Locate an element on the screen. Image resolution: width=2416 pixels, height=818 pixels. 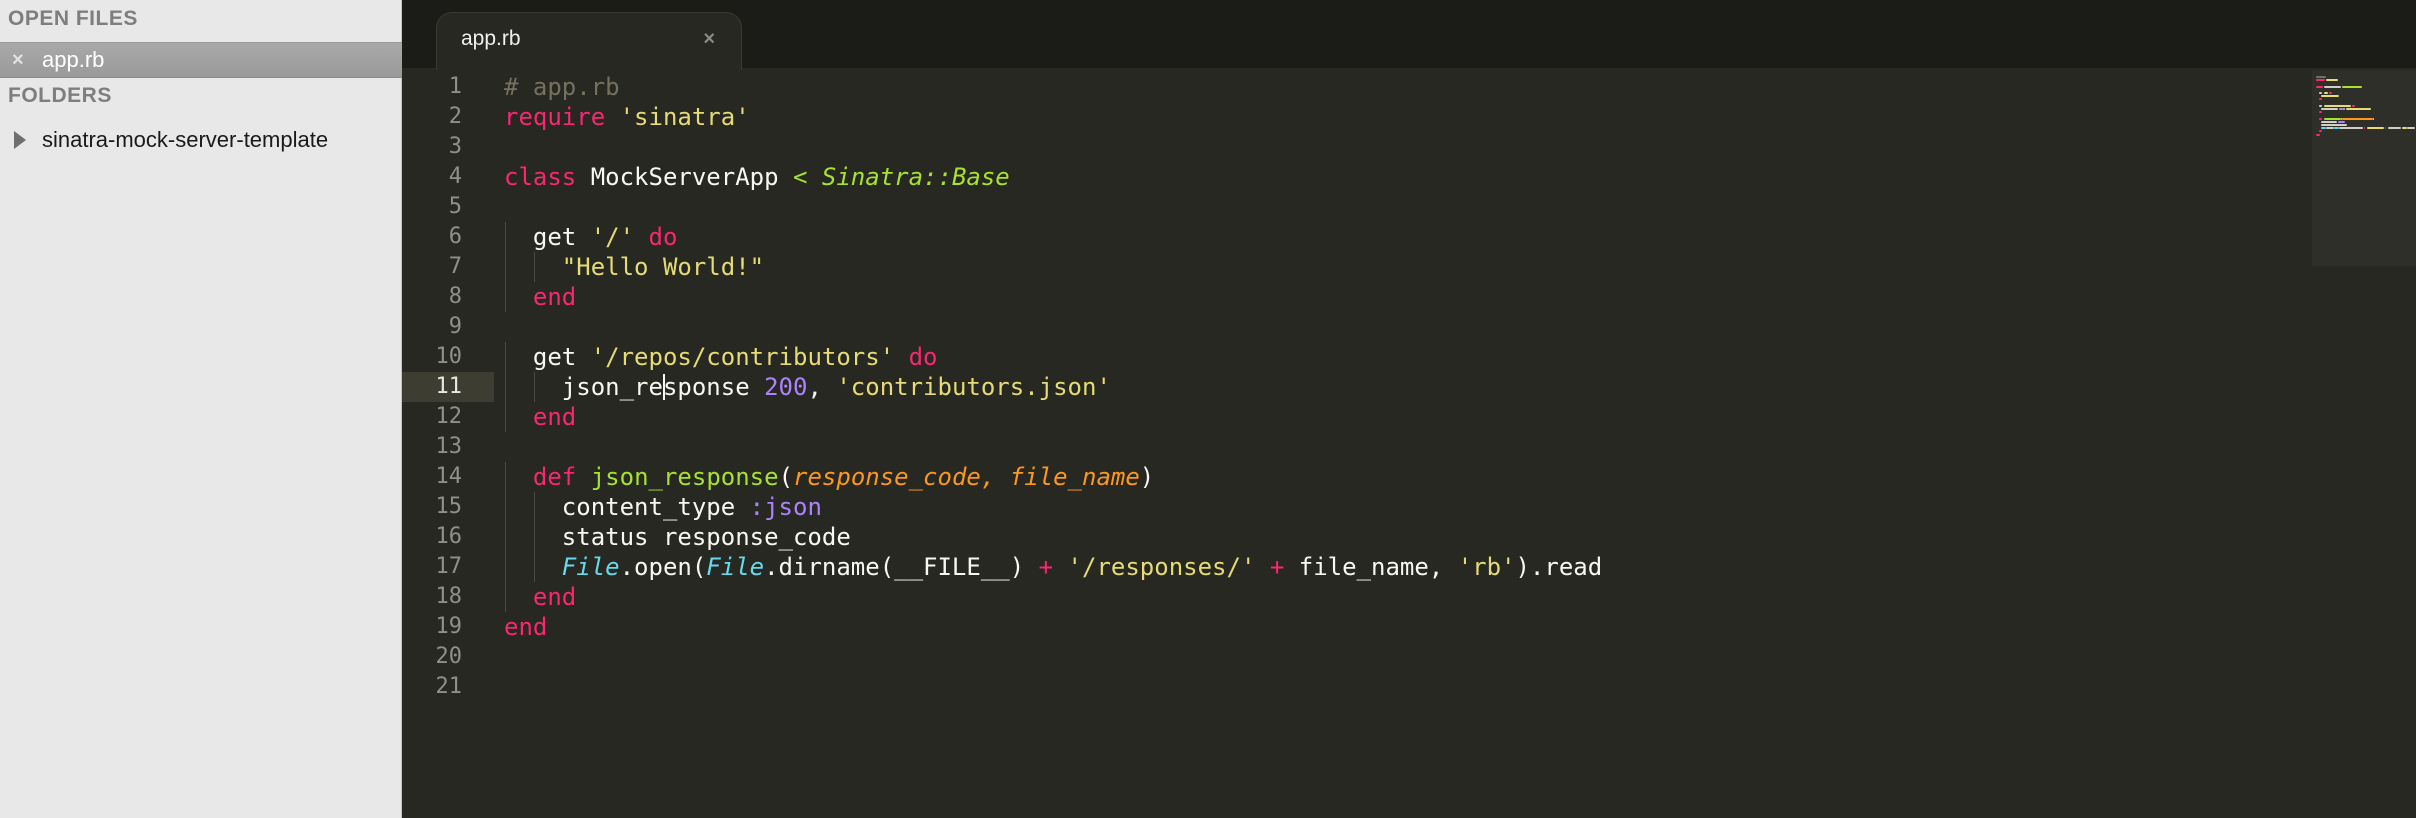
code-line: 2 require 'sinatra' is located at coordinates (1409, 117).